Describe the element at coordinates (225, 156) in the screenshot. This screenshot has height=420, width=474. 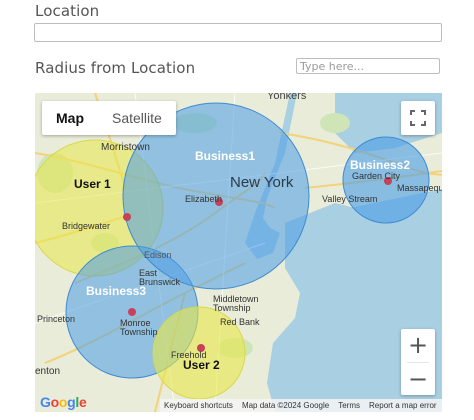
I see `circle-label-business-1: Business1` at that location.